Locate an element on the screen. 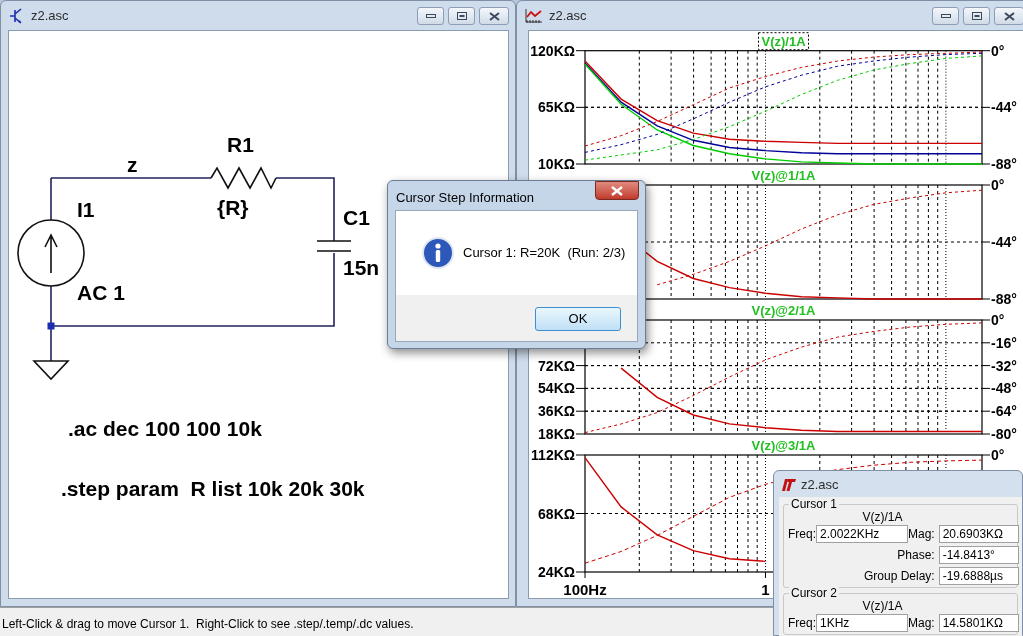  axis-tick-label: 120KΩ is located at coordinates (552, 50).